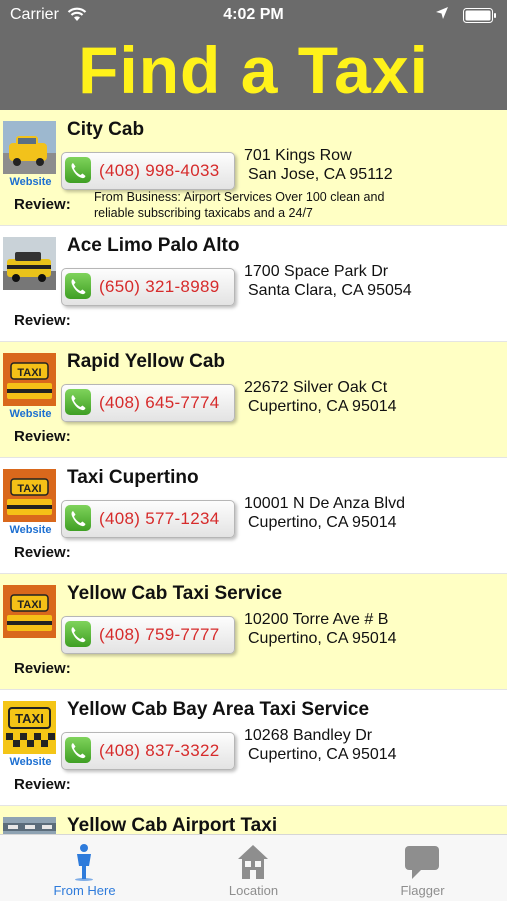  What do you see at coordinates (422, 862) in the screenshot?
I see `speech-bubble-icon` at bounding box center [422, 862].